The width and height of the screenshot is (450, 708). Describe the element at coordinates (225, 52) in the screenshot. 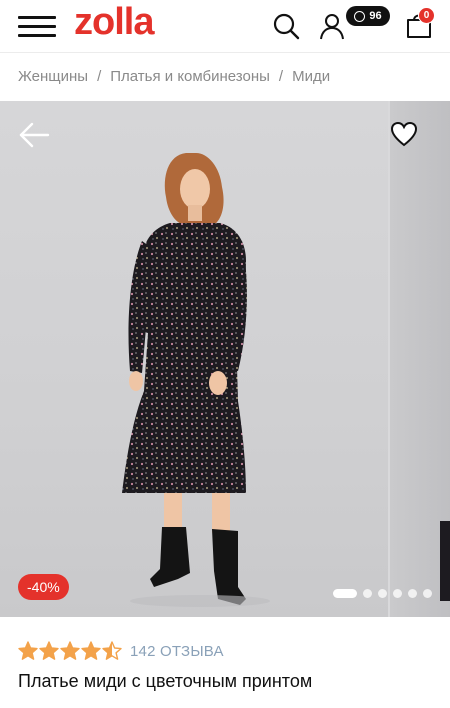

I see `header-divider` at that location.